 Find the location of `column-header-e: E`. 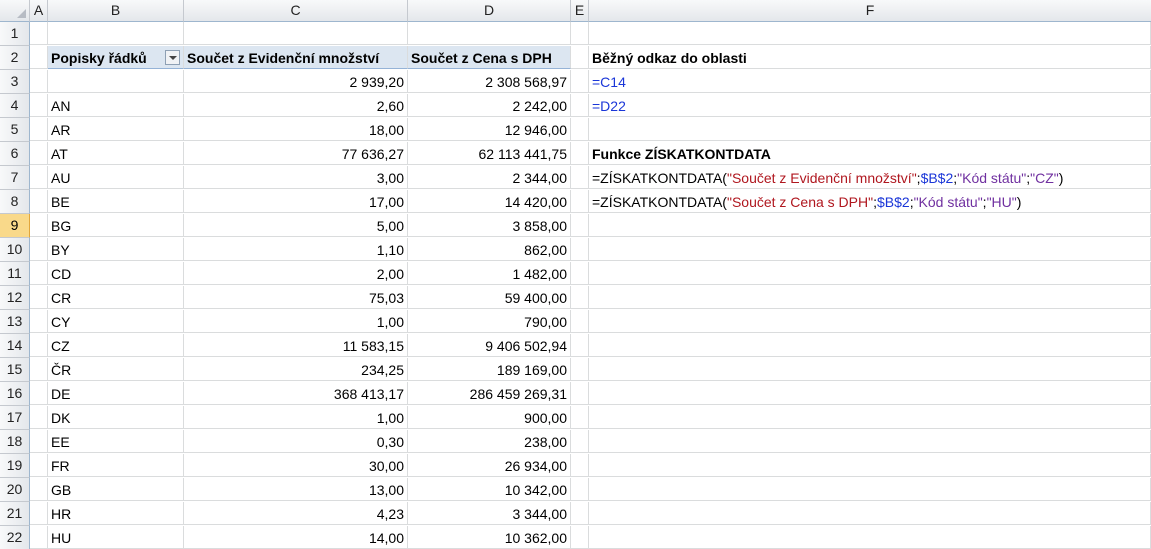

column-header-e: E is located at coordinates (580, 11).